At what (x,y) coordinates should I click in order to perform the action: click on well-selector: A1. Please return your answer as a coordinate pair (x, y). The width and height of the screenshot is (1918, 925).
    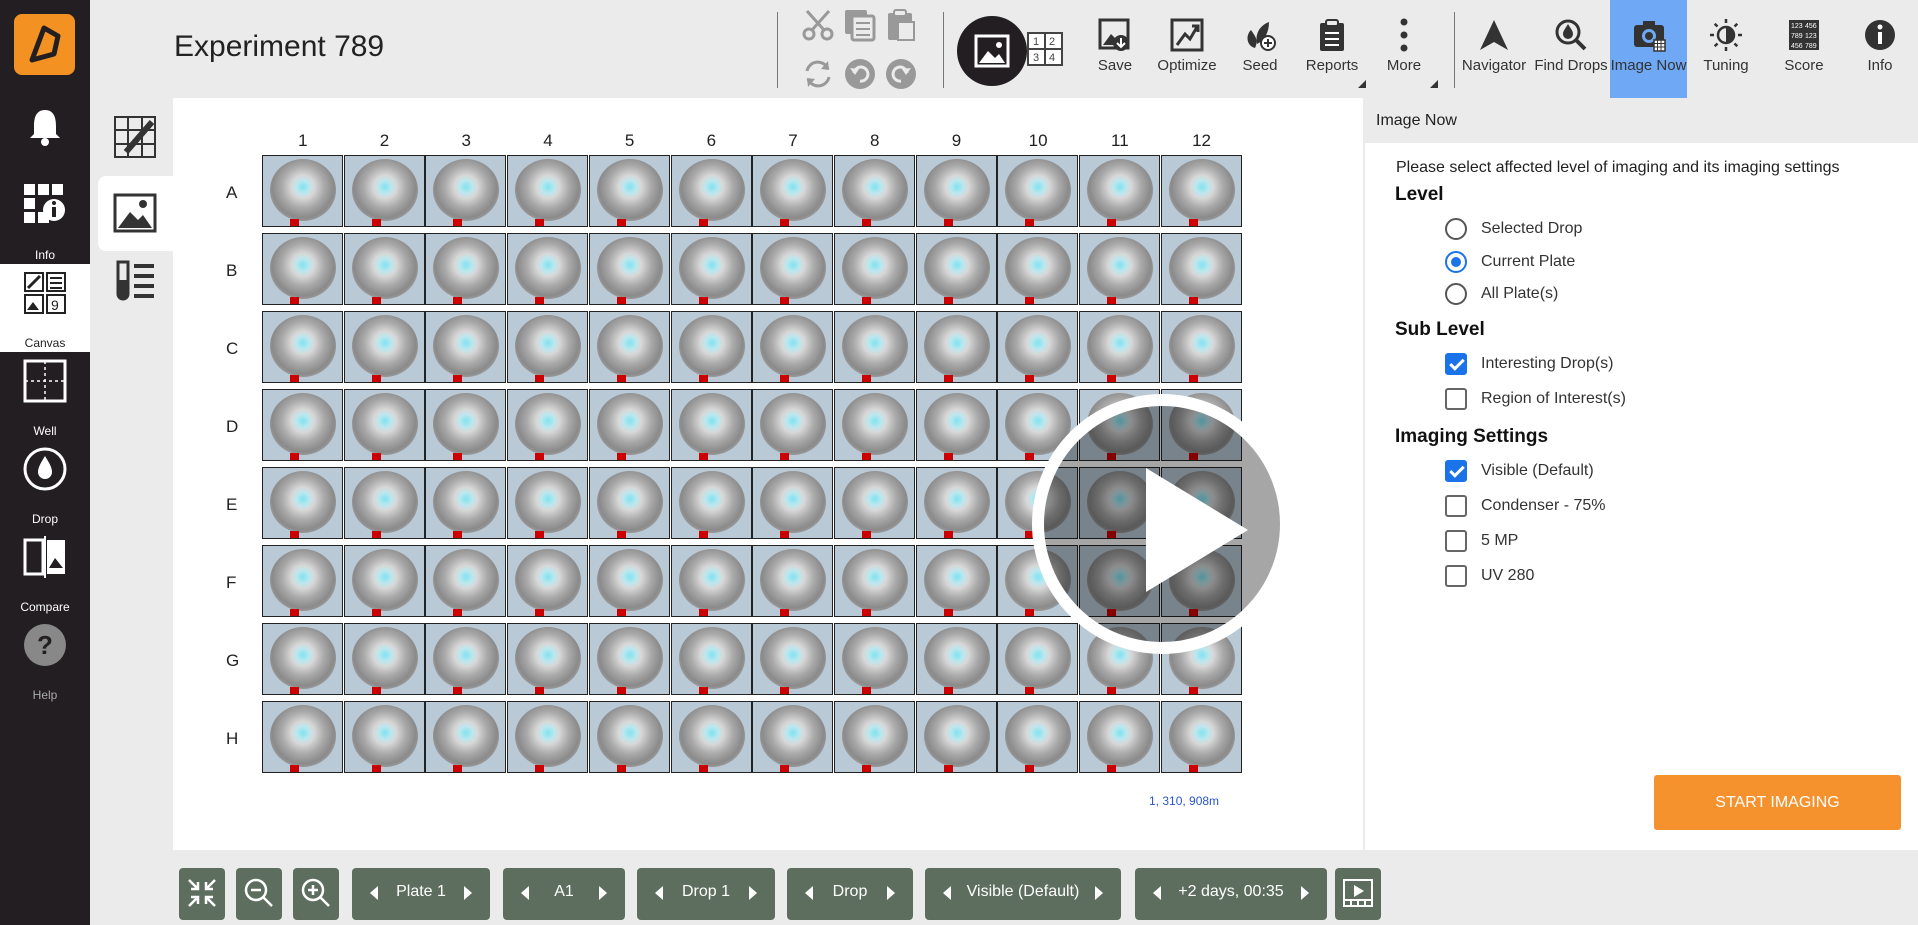
    Looking at the image, I should click on (564, 894).